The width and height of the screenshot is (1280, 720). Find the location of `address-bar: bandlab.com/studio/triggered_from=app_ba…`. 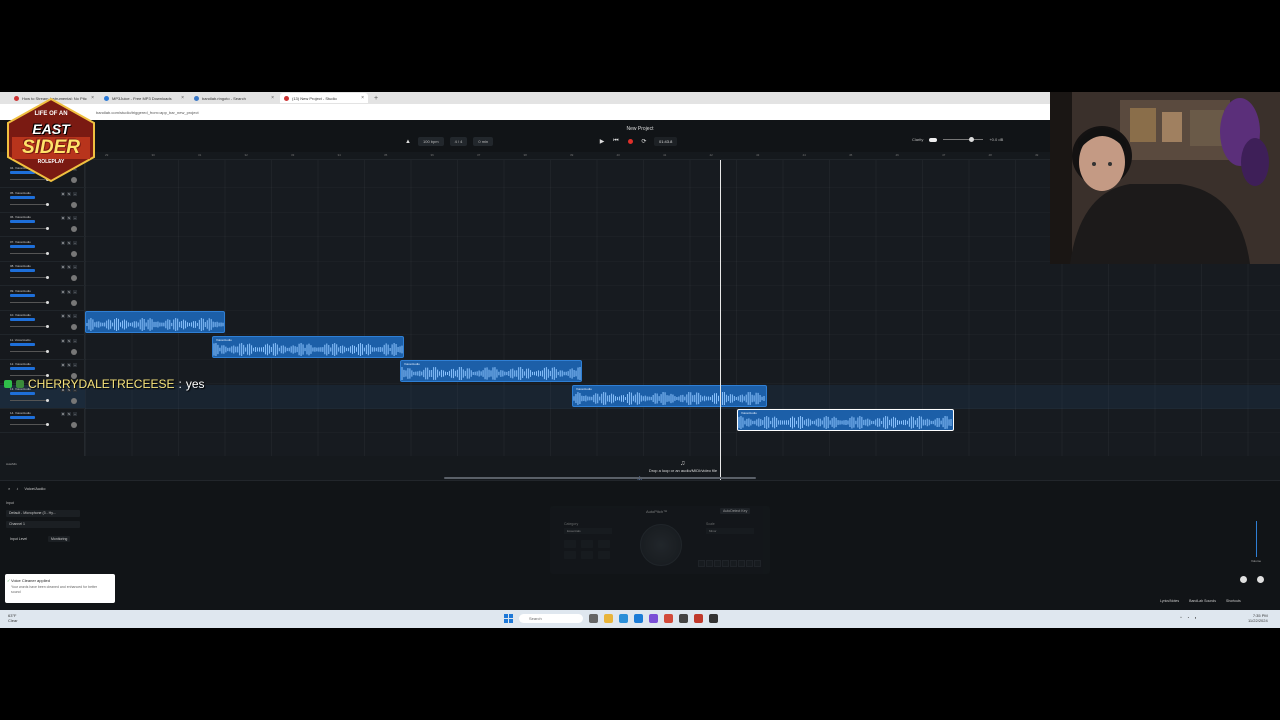

address-bar: bandlab.com/studio/triggered_from=app_ba… is located at coordinates (525, 112).